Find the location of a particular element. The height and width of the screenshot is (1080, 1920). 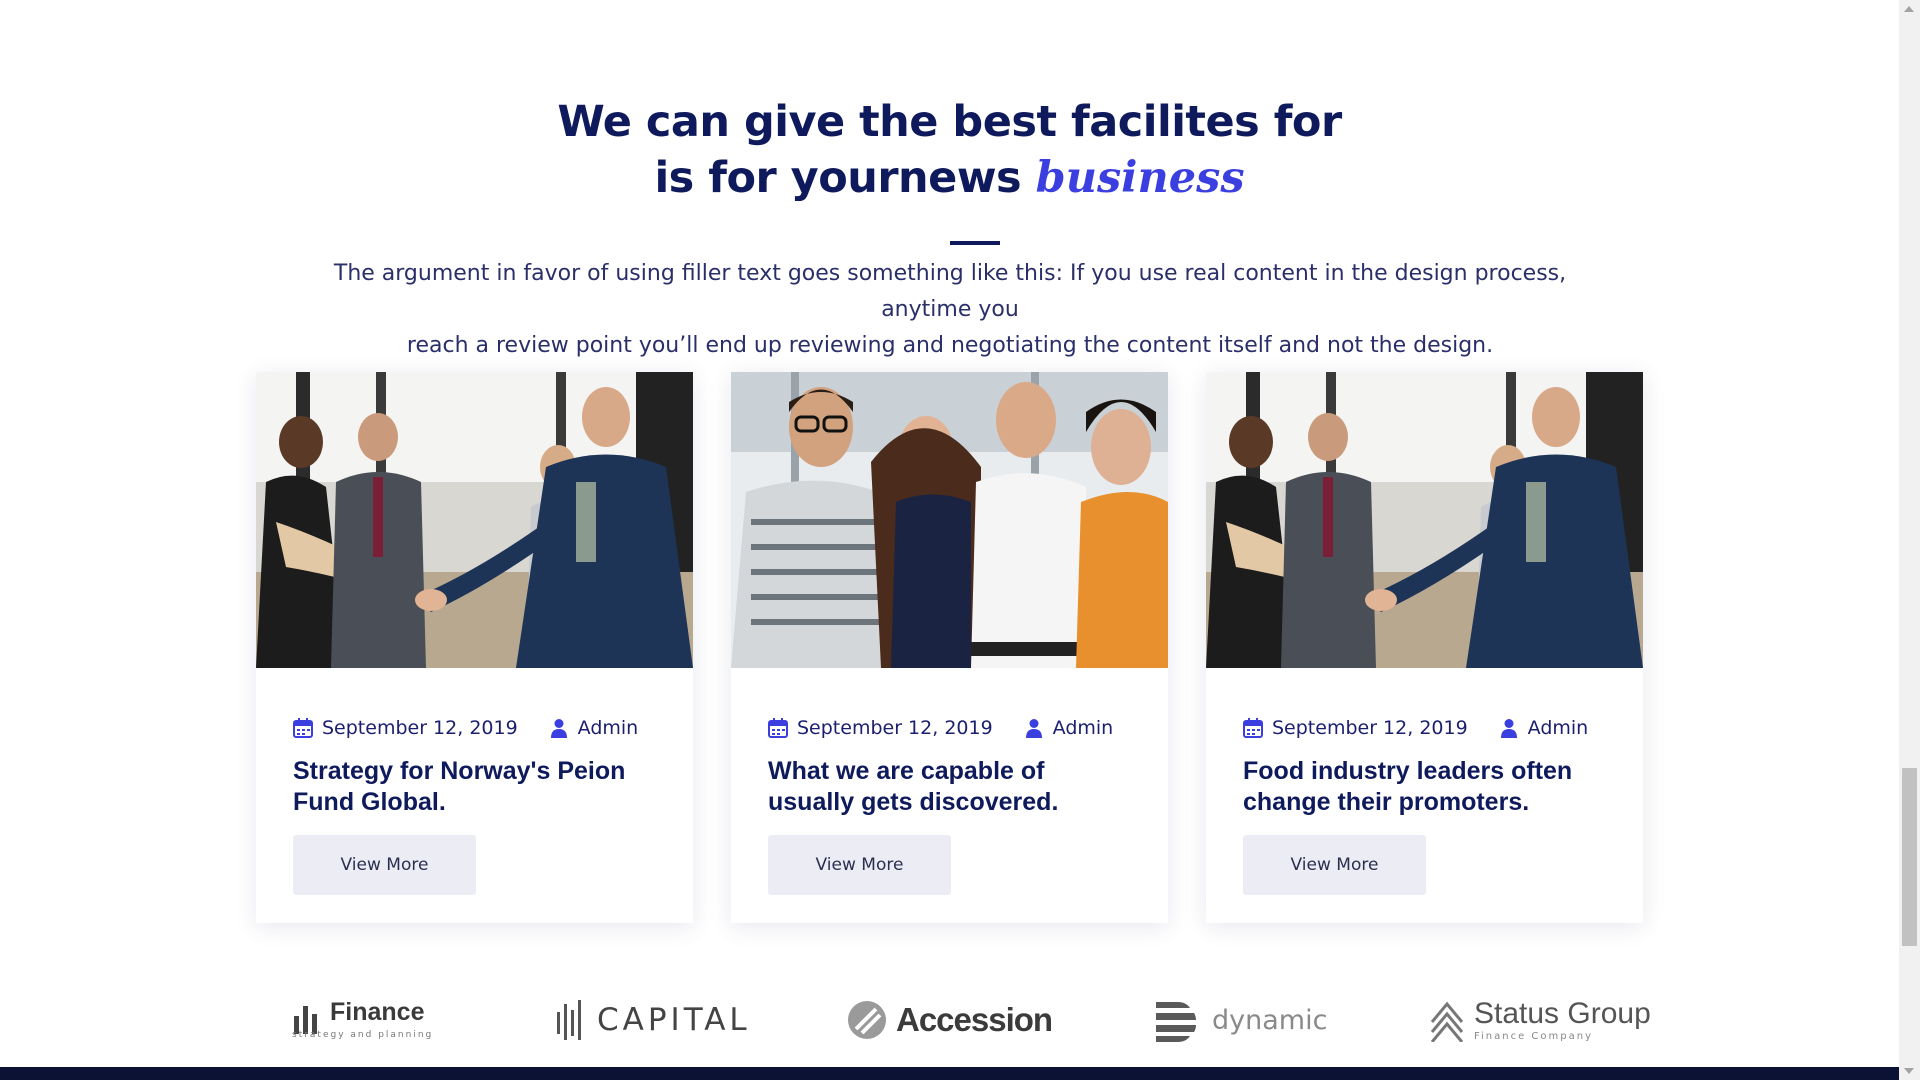

logo-capital-name: CAPITAL is located at coordinates (674, 1020).